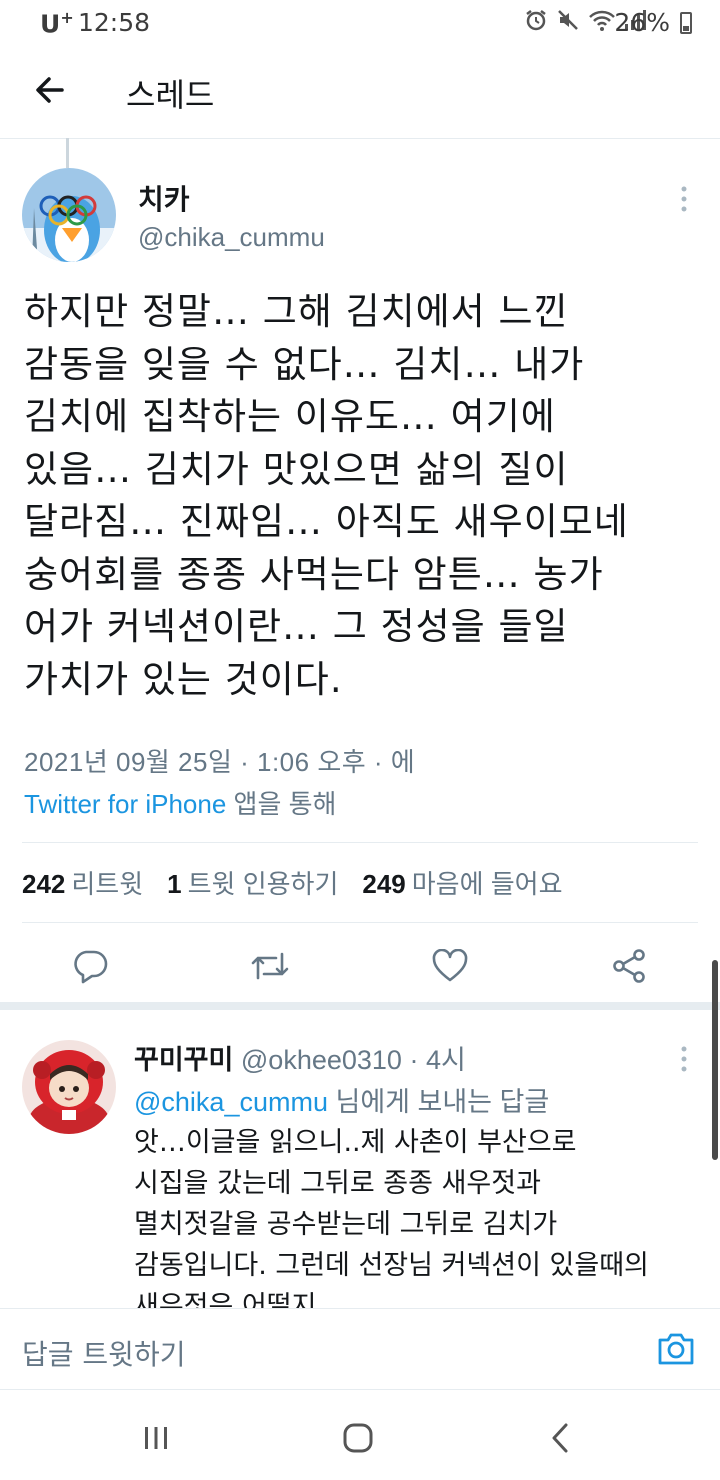  Describe the element at coordinates (438, 1102) in the screenshot. I see `replying-suffix: 님에게 보내는 답글` at that location.